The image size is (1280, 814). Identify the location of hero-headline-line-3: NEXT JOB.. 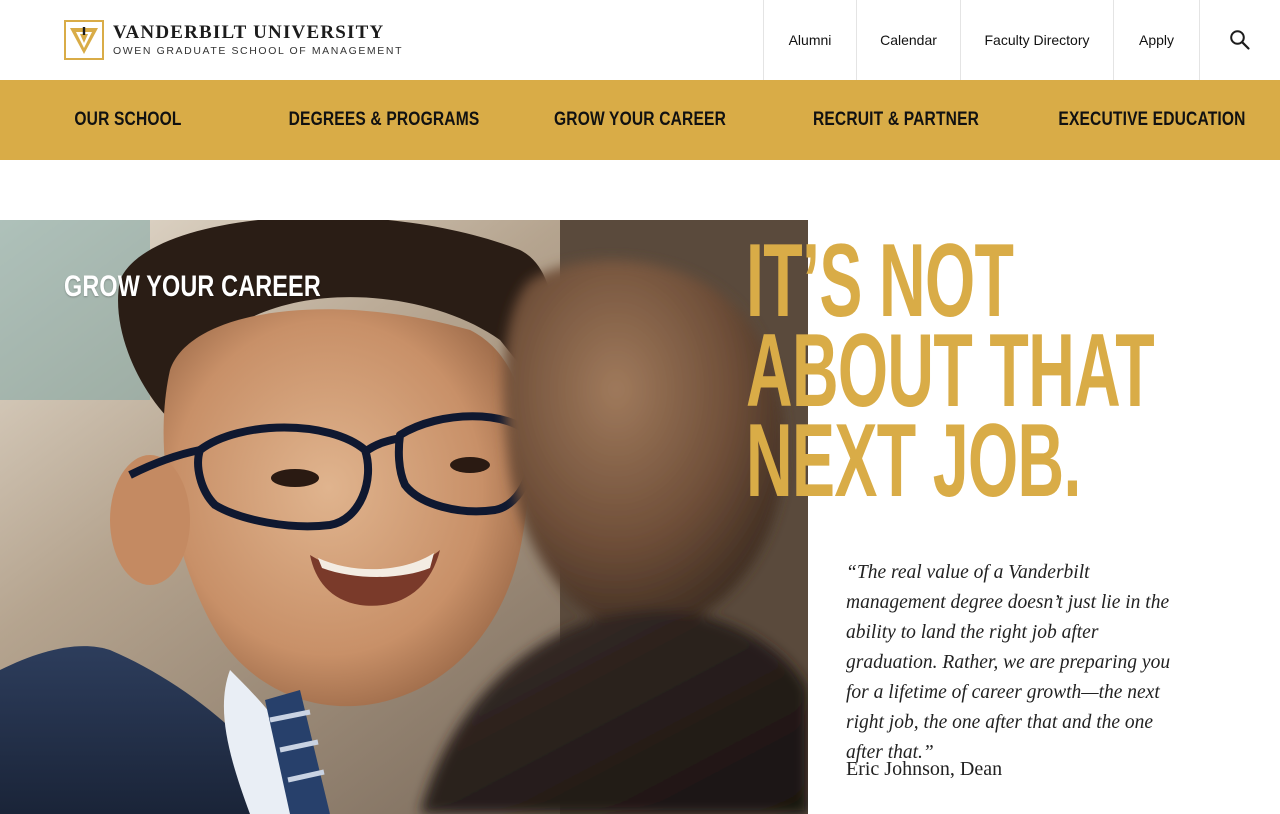
(913, 461).